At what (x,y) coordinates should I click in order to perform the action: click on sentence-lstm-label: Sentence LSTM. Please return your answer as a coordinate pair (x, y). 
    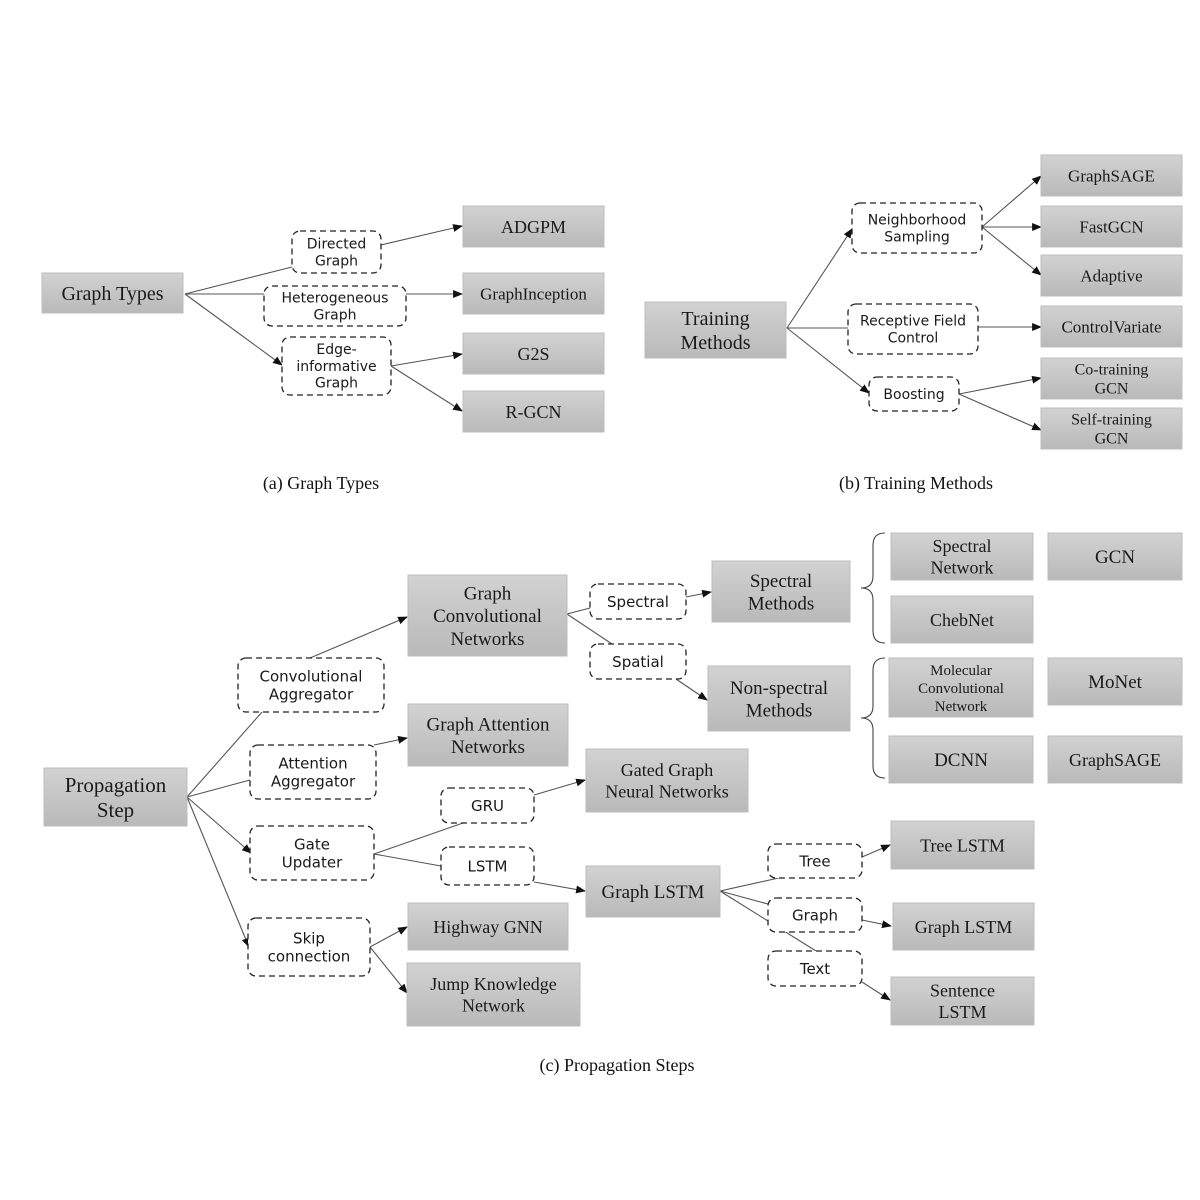
    Looking at the image, I should click on (962, 1002).